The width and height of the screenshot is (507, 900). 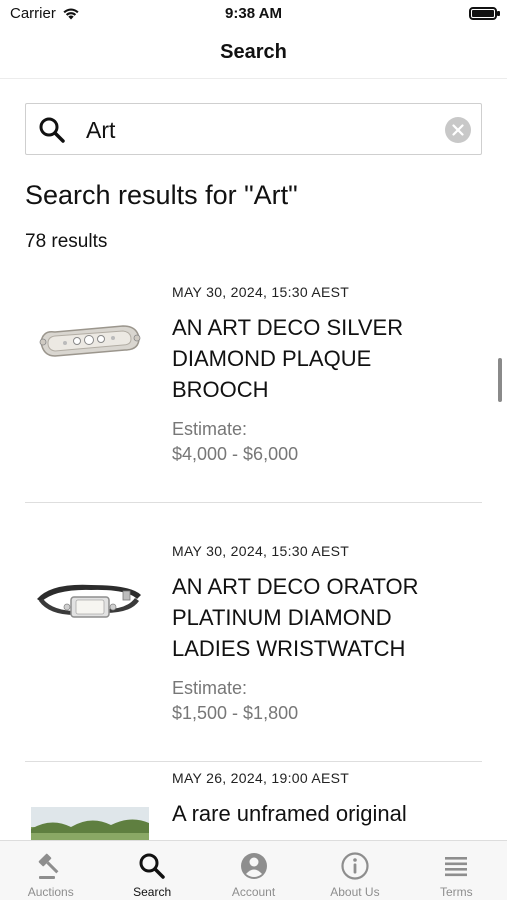 I want to click on tab-terms: Terms, so click(x=456, y=870).